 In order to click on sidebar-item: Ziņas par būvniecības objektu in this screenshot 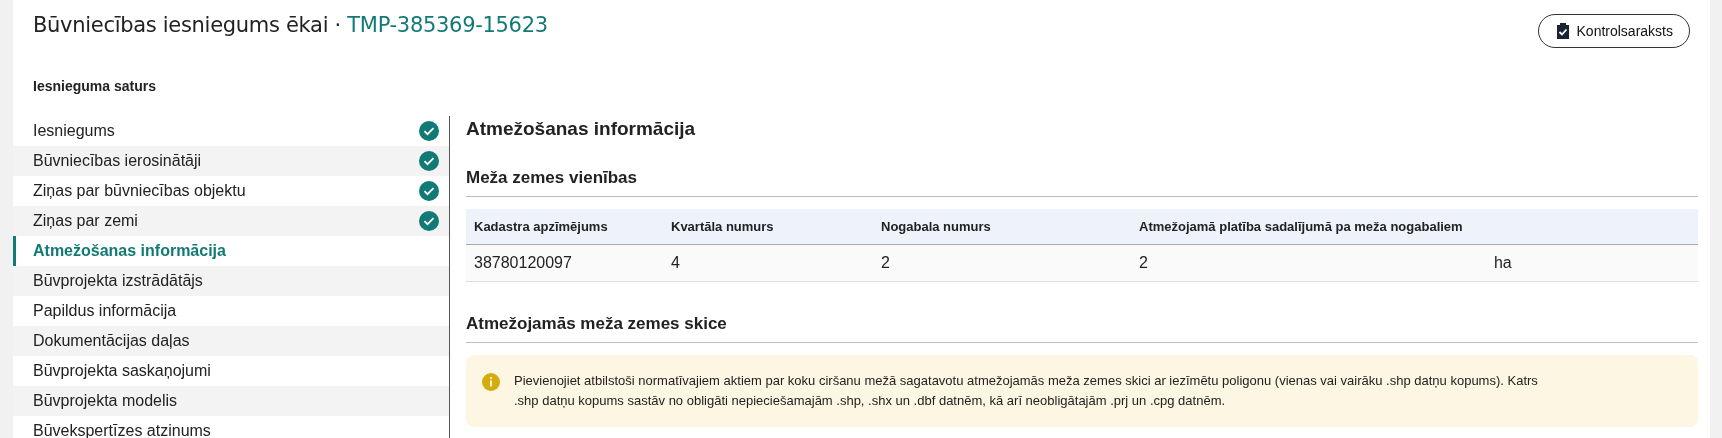, I will do `click(231, 191)`.